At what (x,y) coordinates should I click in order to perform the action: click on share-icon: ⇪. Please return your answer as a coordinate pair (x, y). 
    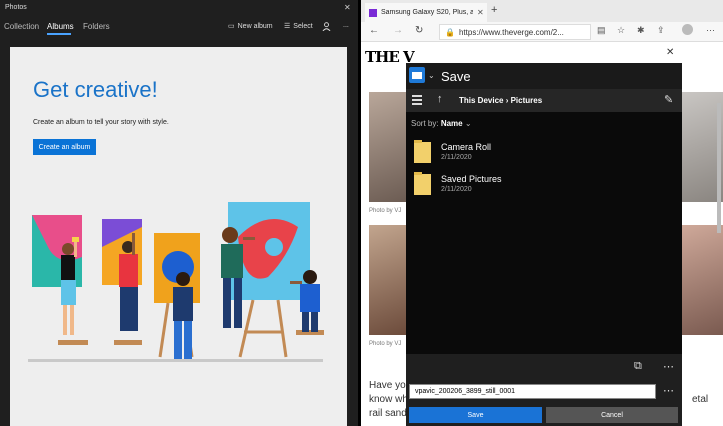
    Looking at the image, I should click on (661, 30).